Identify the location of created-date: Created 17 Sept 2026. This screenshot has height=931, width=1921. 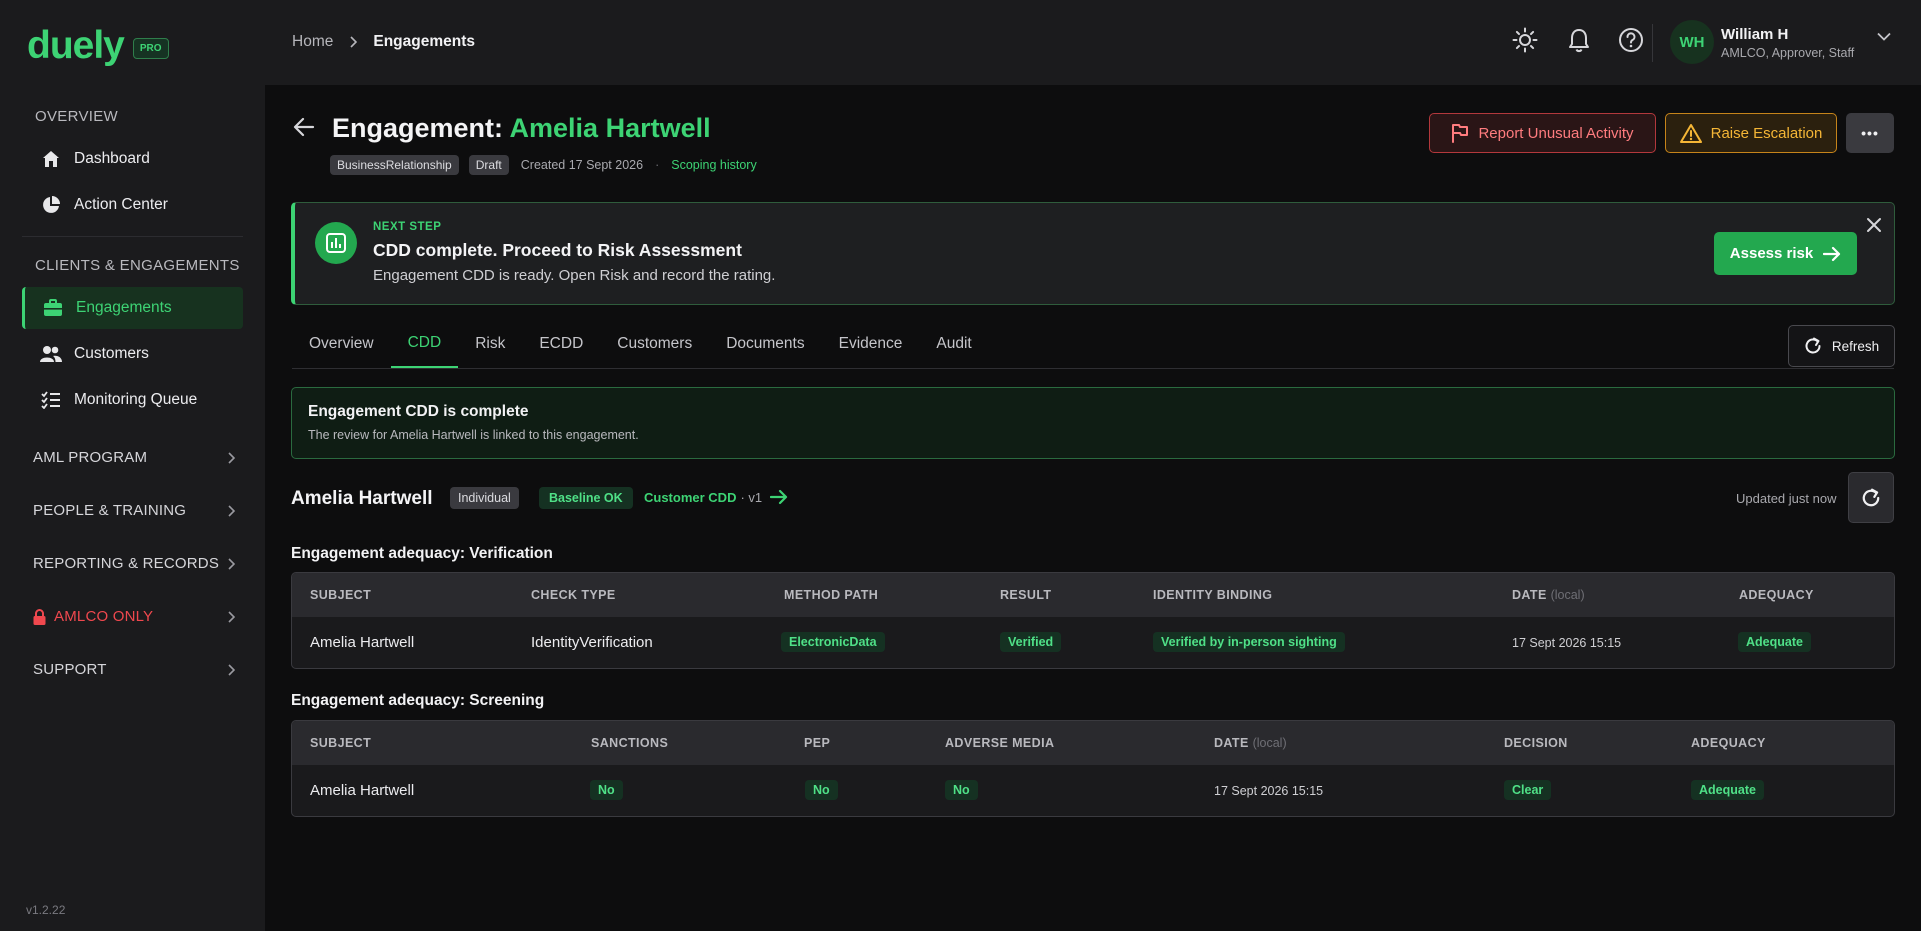
(582, 165).